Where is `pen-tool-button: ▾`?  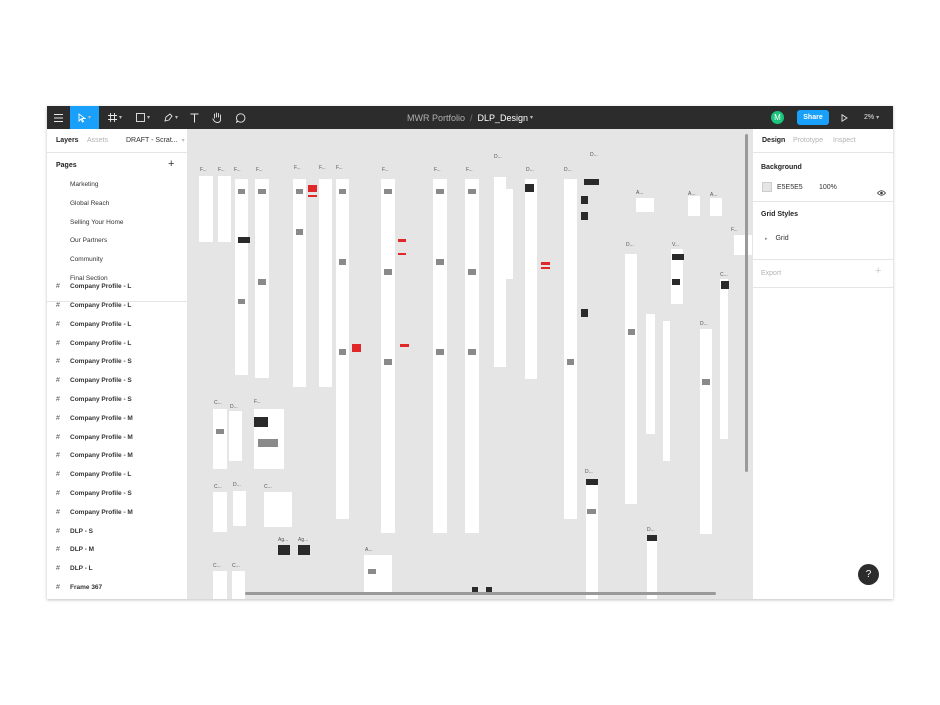 pen-tool-button: ▾ is located at coordinates (171, 117).